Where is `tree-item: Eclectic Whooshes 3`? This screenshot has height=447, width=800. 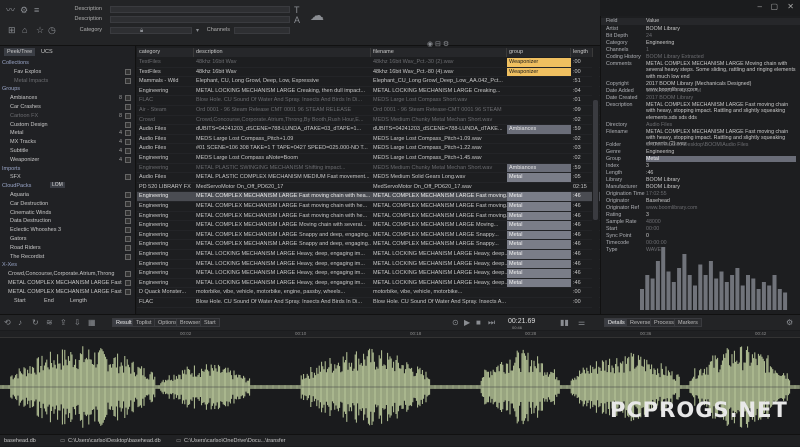 tree-item: Eclectic Whooshes 3 is located at coordinates (68, 230).